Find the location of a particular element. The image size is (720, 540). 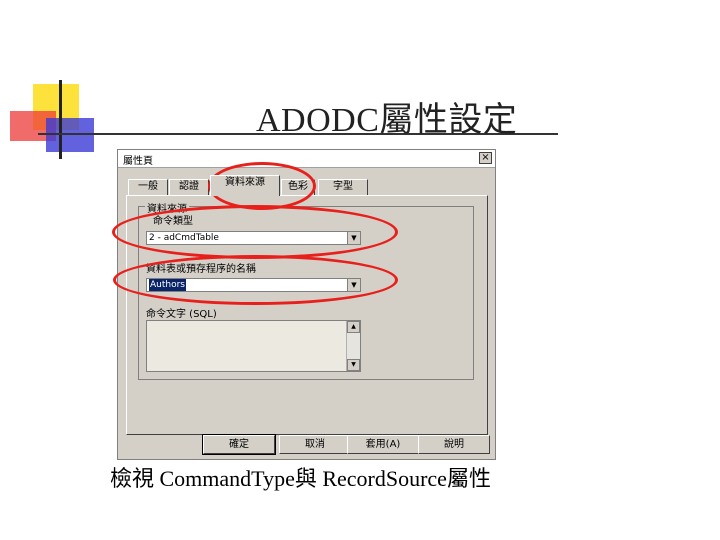

tab-general: 一般 is located at coordinates (148, 187).